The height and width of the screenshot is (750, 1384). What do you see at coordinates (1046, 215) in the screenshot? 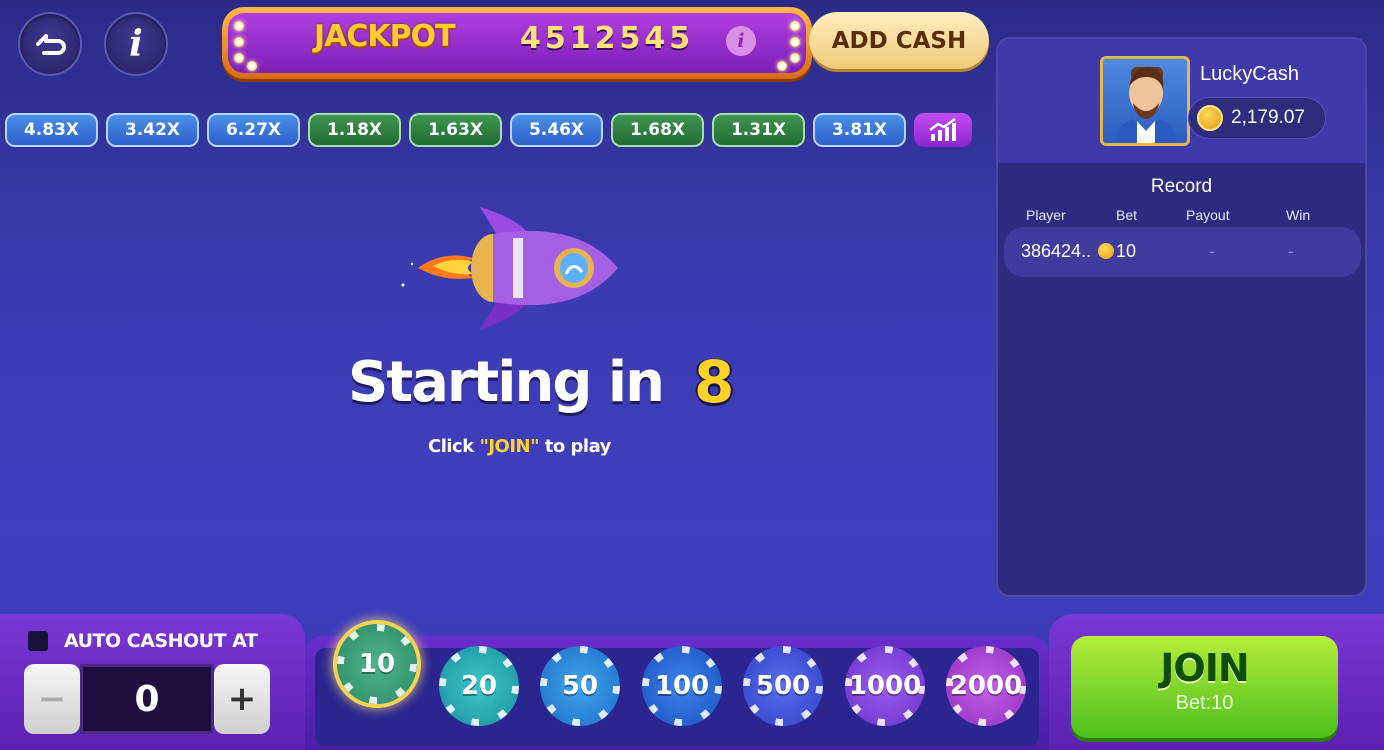
I see `col-header-player: Player` at bounding box center [1046, 215].